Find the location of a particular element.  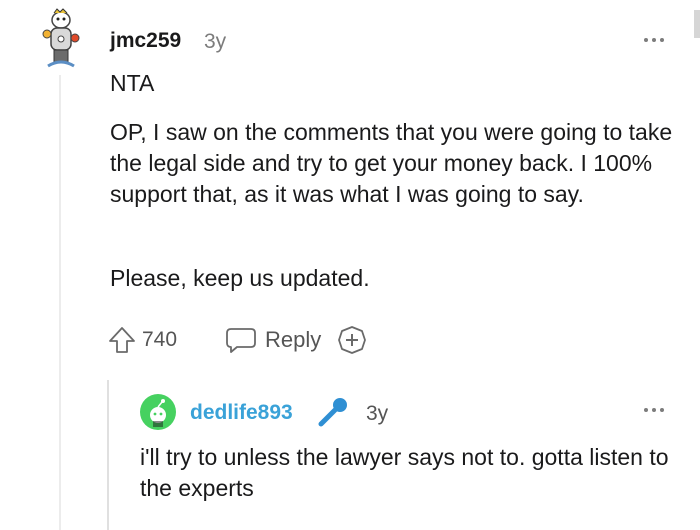

comment-action-bar: 740 Reply is located at coordinates (237, 340).